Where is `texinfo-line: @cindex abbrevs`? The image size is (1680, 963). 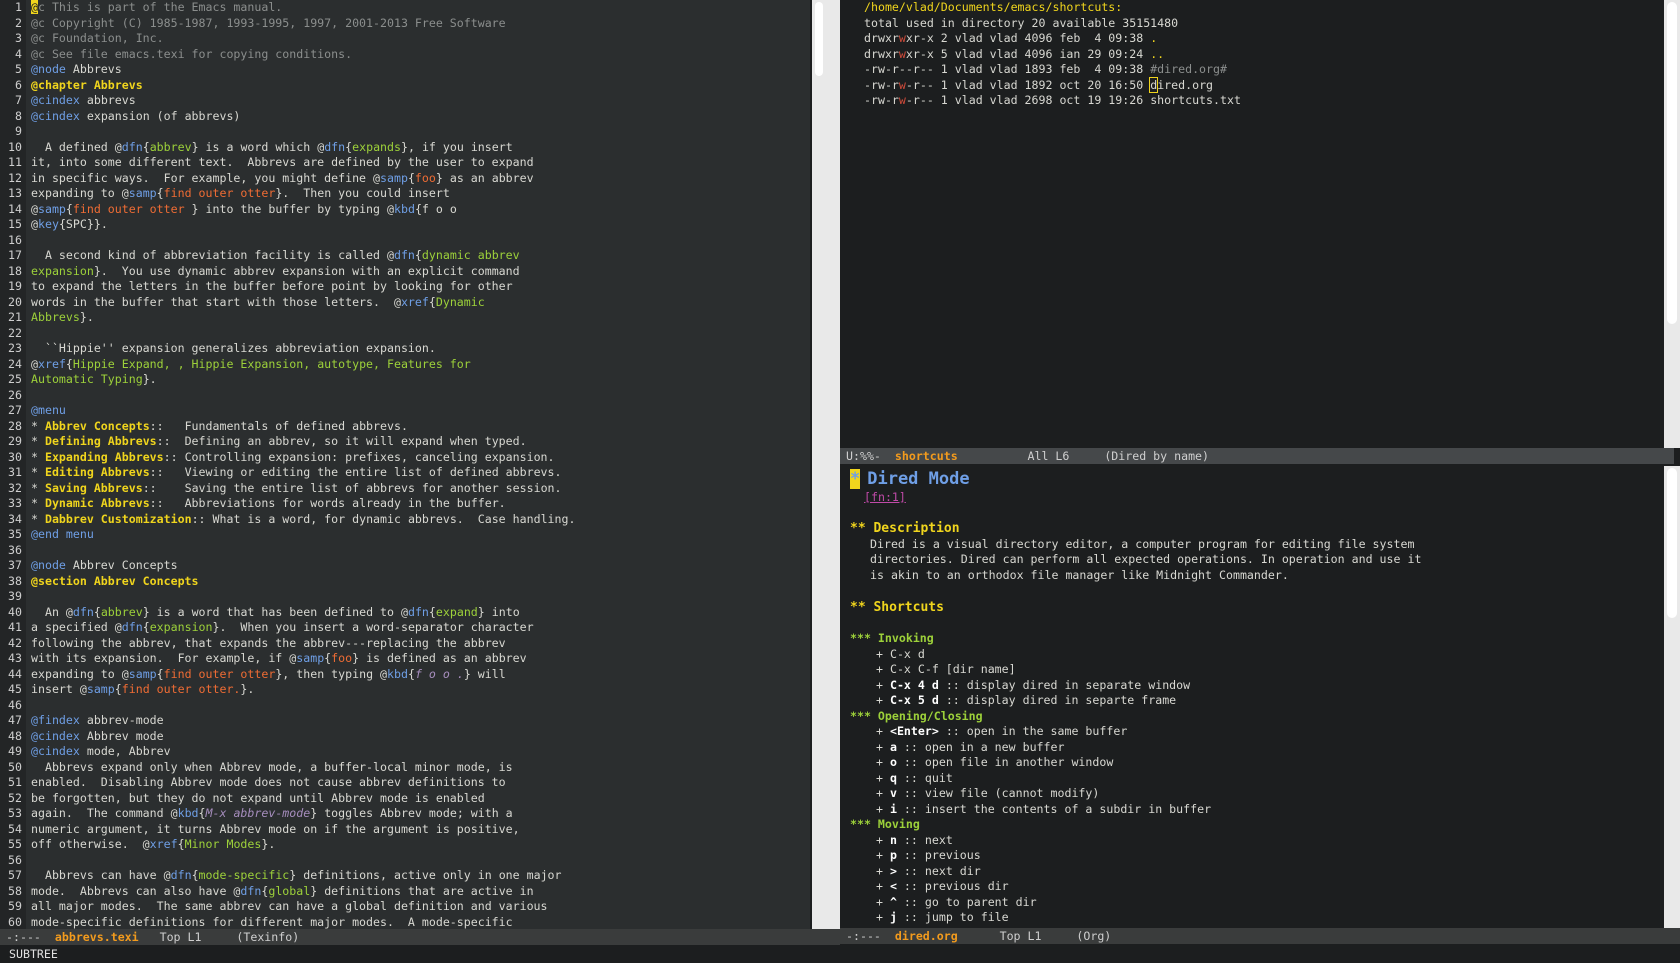 texinfo-line: @cindex abbrevs is located at coordinates (416, 101).